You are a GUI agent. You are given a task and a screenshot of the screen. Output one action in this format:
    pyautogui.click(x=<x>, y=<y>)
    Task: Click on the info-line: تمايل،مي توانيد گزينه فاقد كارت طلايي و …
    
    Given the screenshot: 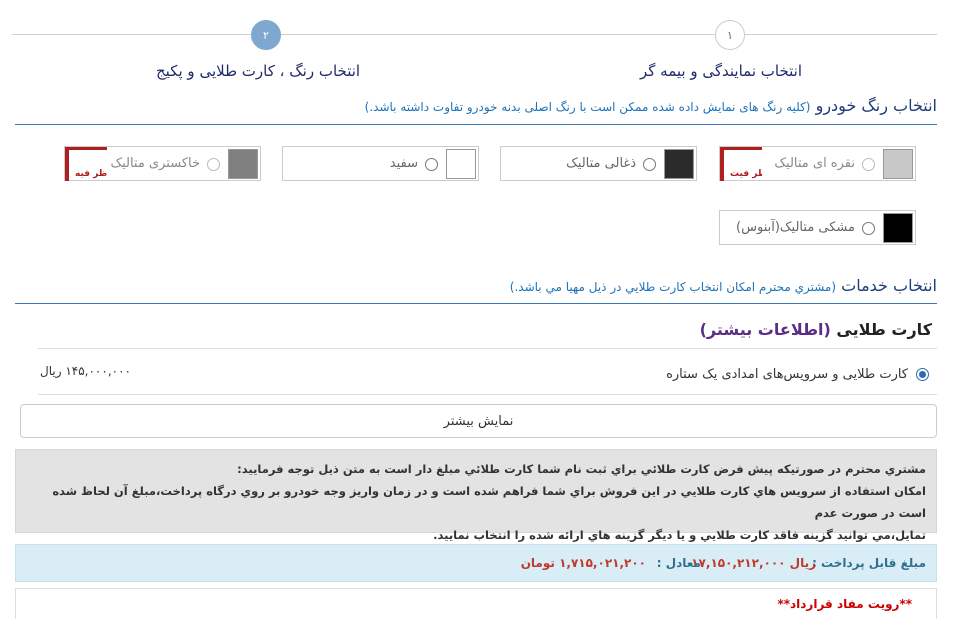 What is the action you would take?
    pyautogui.click(x=679, y=535)
    